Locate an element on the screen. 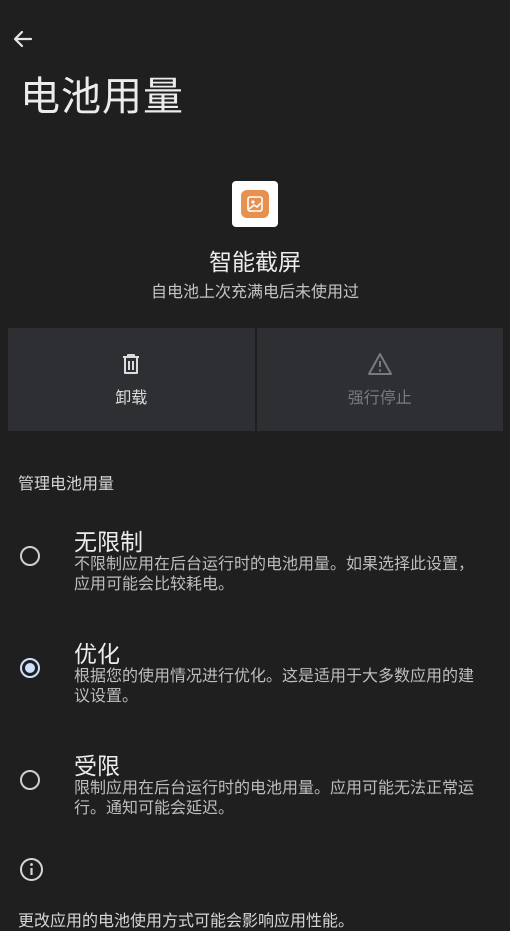 Image resolution: width=510 pixels, height=931 pixels. app-icon is located at coordinates (255, 204).